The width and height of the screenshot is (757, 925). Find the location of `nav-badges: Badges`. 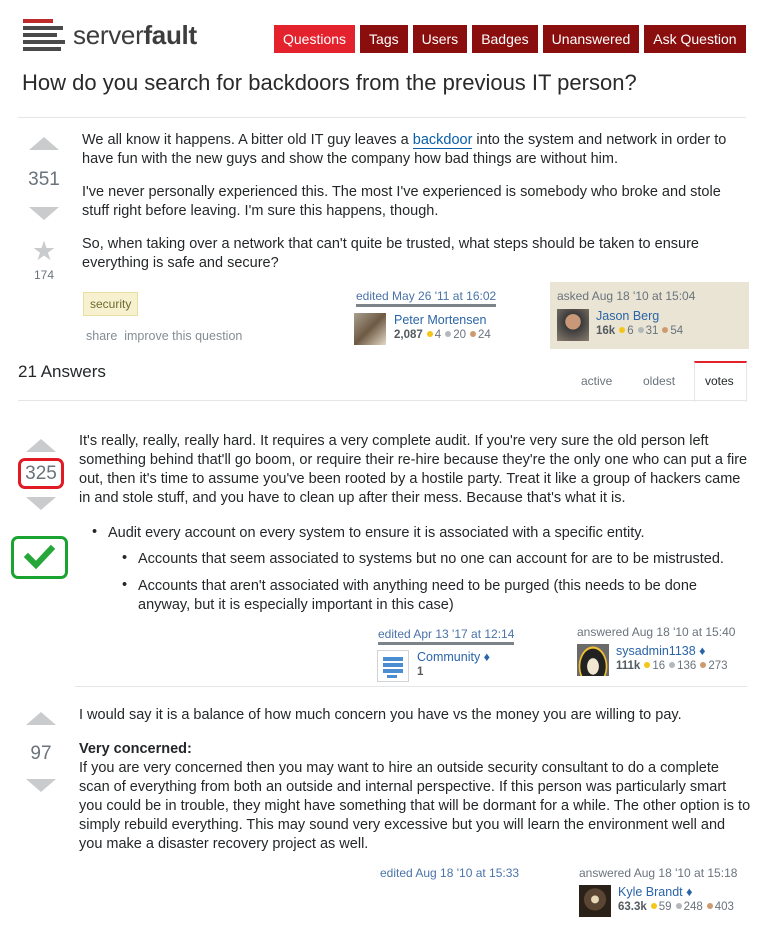

nav-badges: Badges is located at coordinates (505, 39).